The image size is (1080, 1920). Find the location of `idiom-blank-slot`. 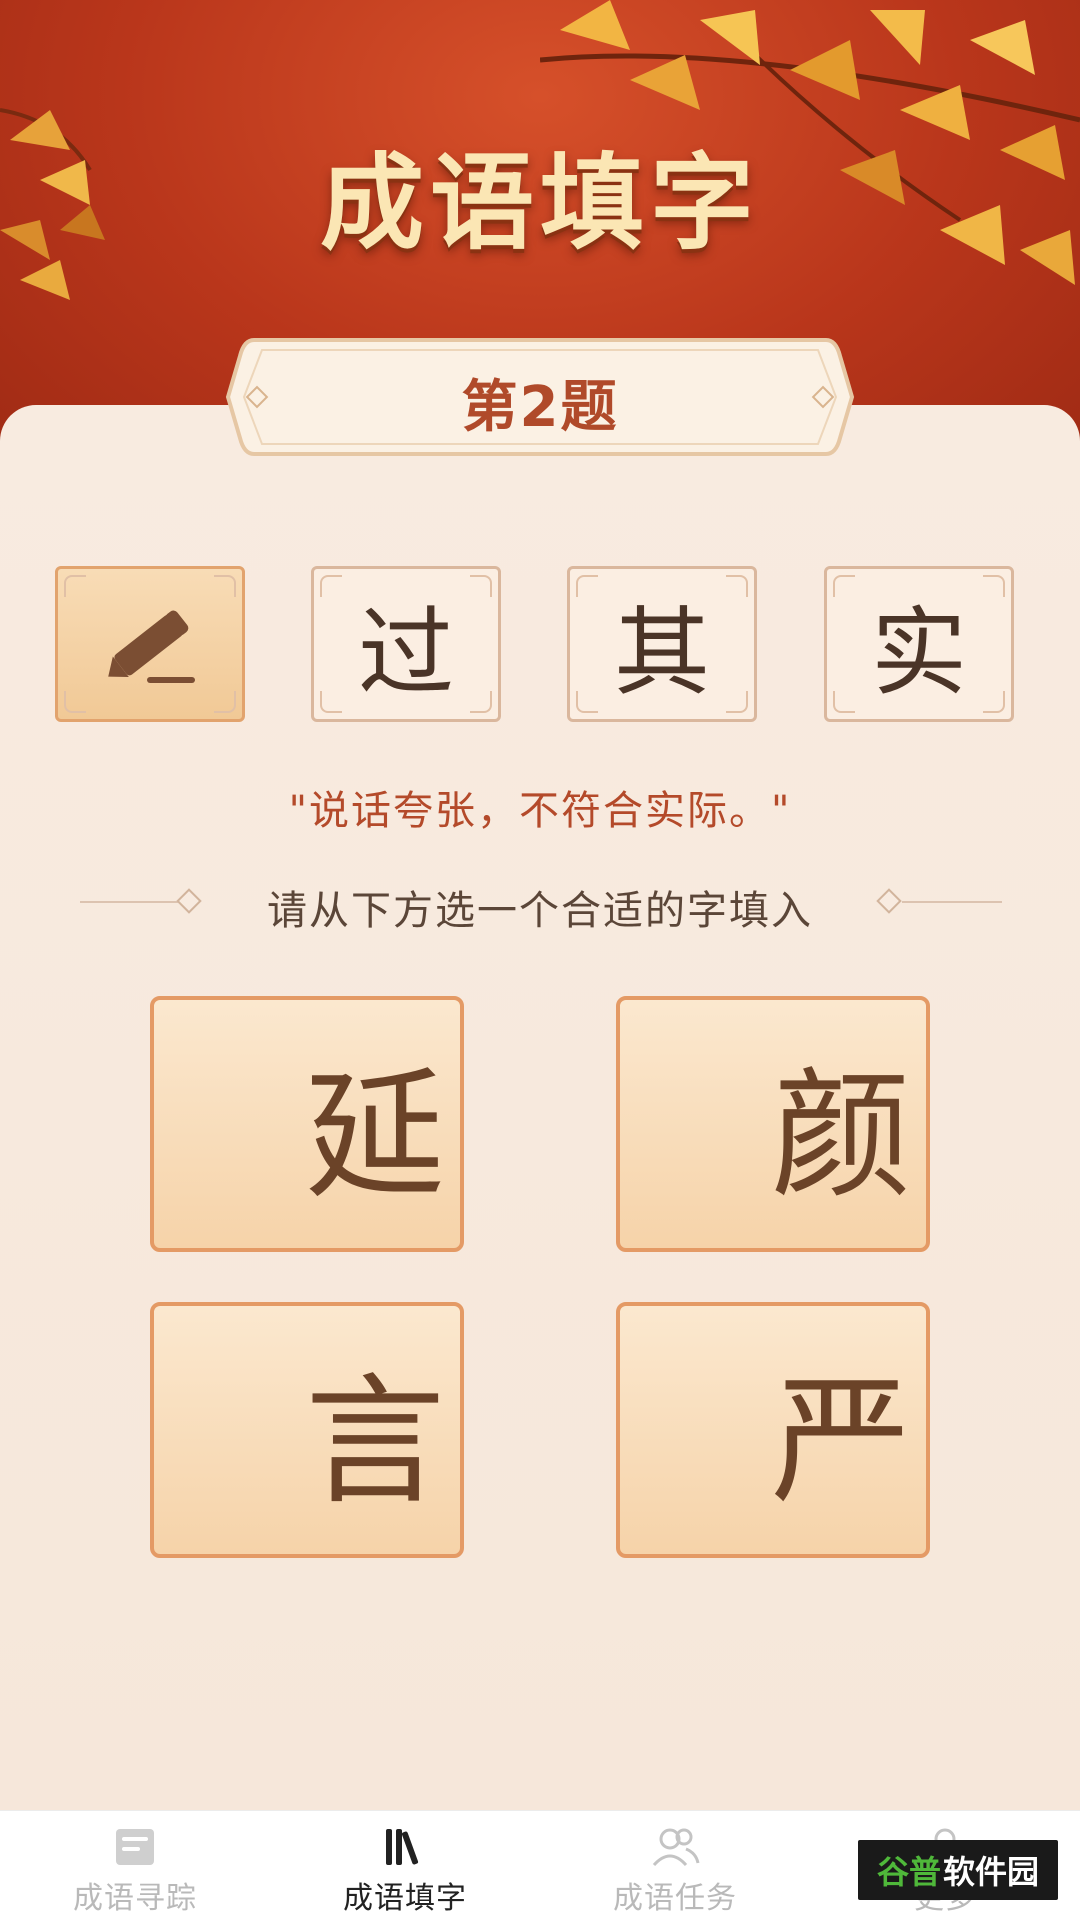

idiom-blank-slot is located at coordinates (150, 644).